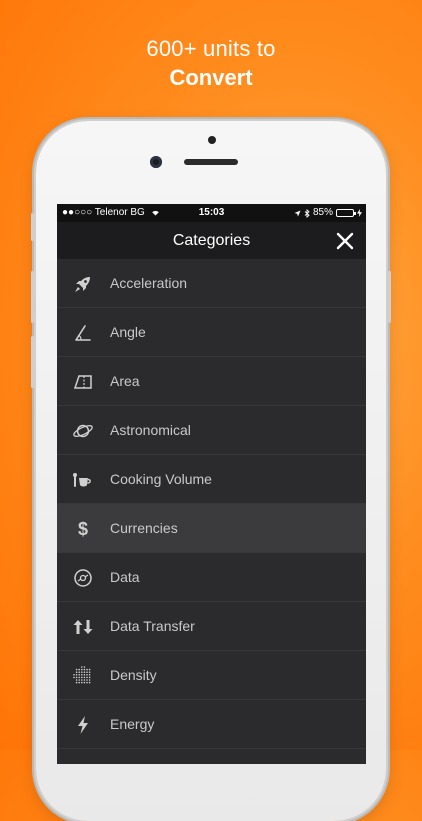  What do you see at coordinates (144, 528) in the screenshot?
I see `list-item-label: Currencies` at bounding box center [144, 528].